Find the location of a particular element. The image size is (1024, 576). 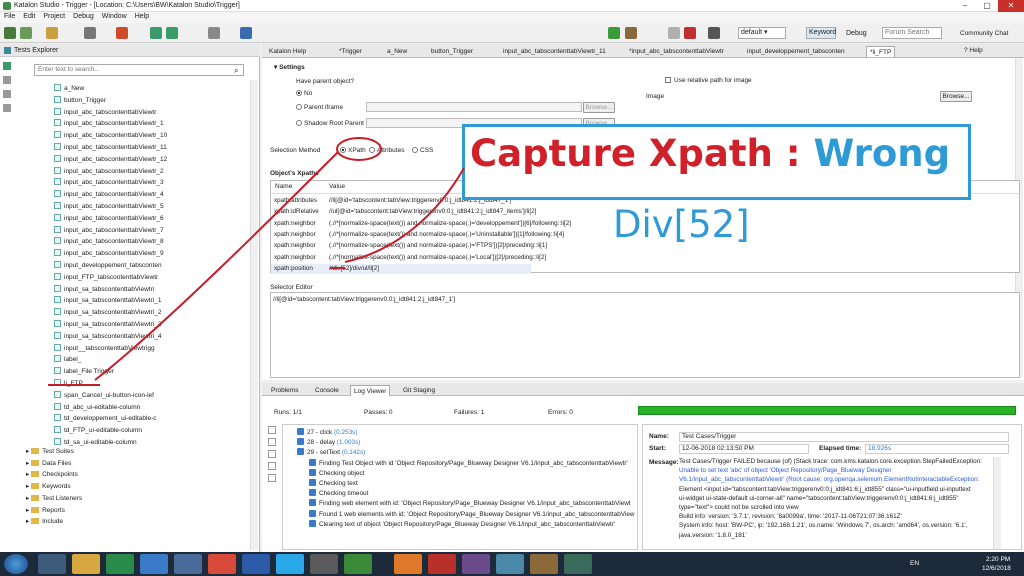

tree-item: input_sa_tabscontenttabViewtri_4 is located at coordinates (107, 336).